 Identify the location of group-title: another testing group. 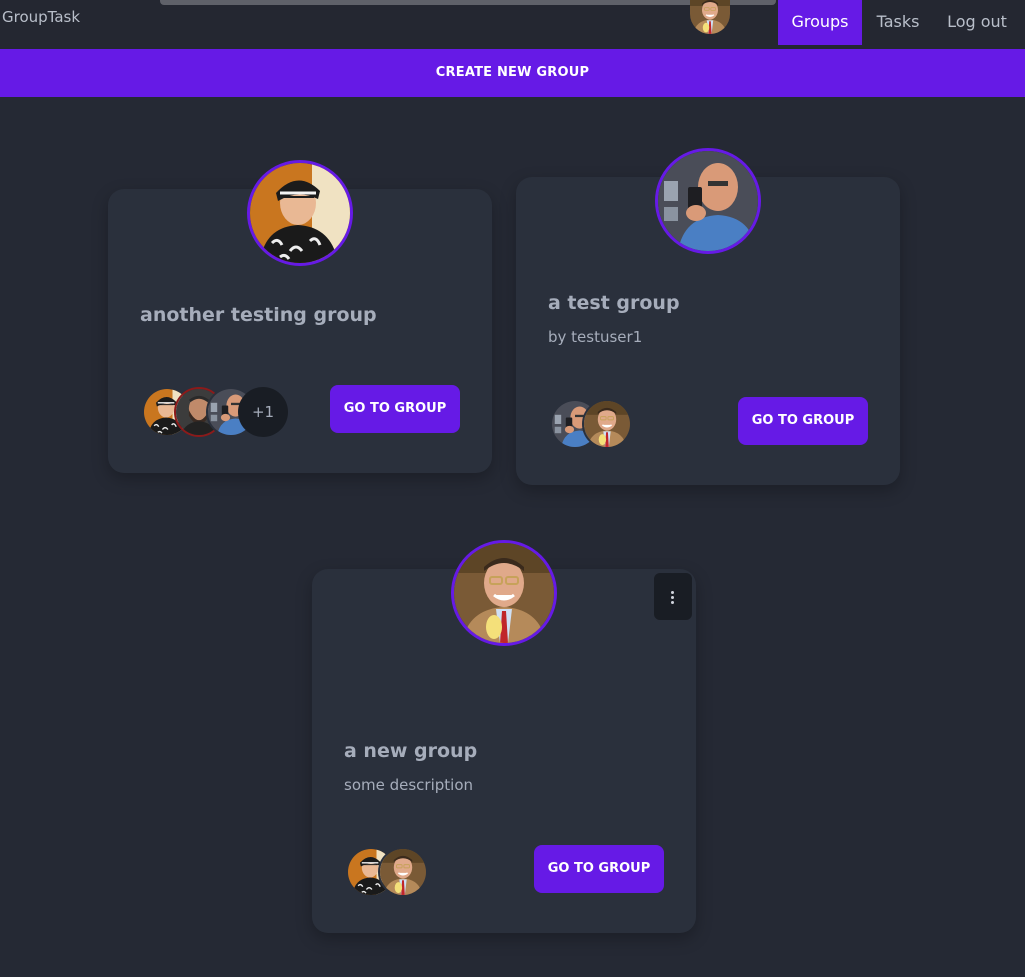
(258, 315).